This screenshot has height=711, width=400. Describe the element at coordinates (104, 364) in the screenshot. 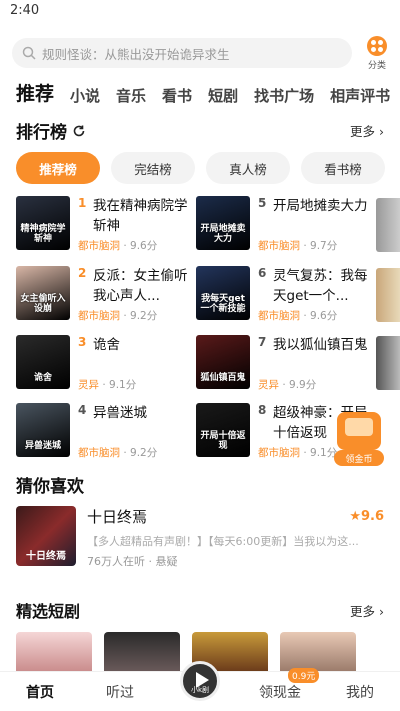

I see `ranking-item: 诡舍 3 诡舍灵异 · 9.1分` at that location.